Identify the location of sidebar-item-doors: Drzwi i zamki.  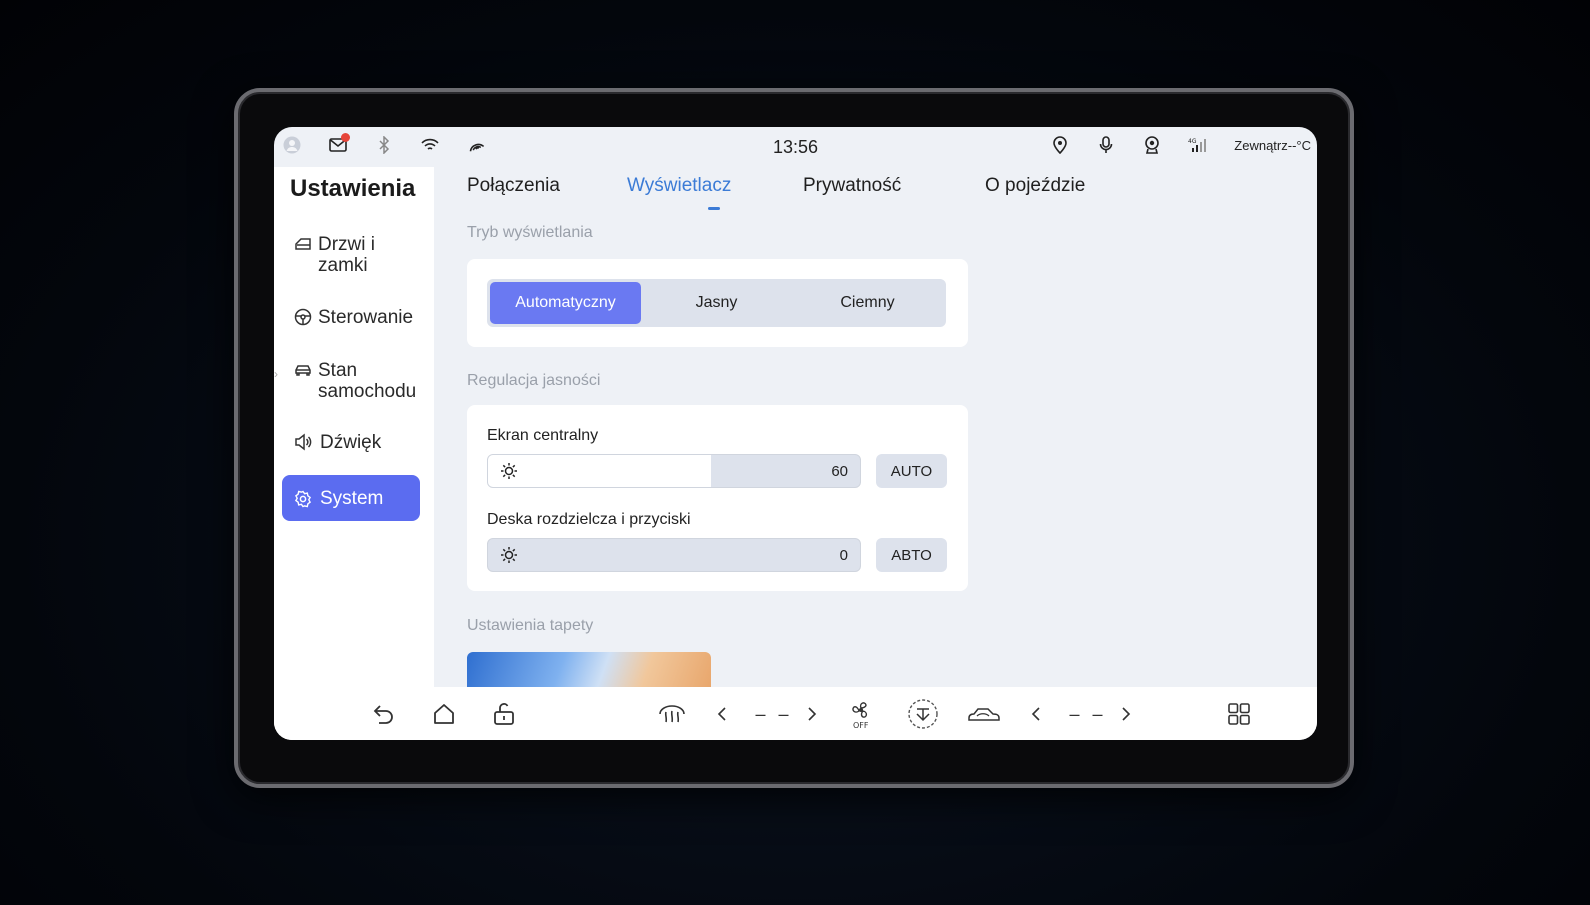
(351, 255).